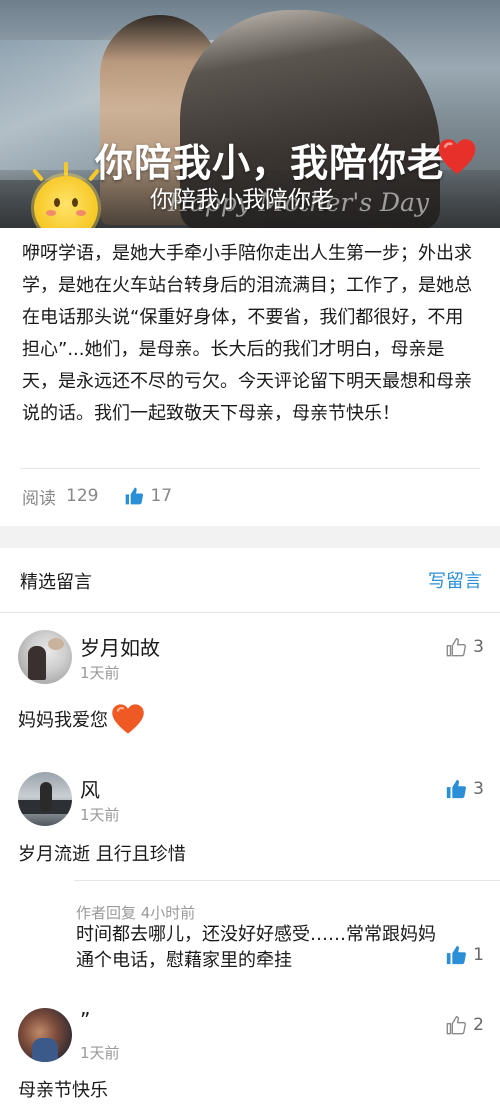 The width and height of the screenshot is (500, 1112). I want to click on comment-like-button: 2, so click(464, 1025).